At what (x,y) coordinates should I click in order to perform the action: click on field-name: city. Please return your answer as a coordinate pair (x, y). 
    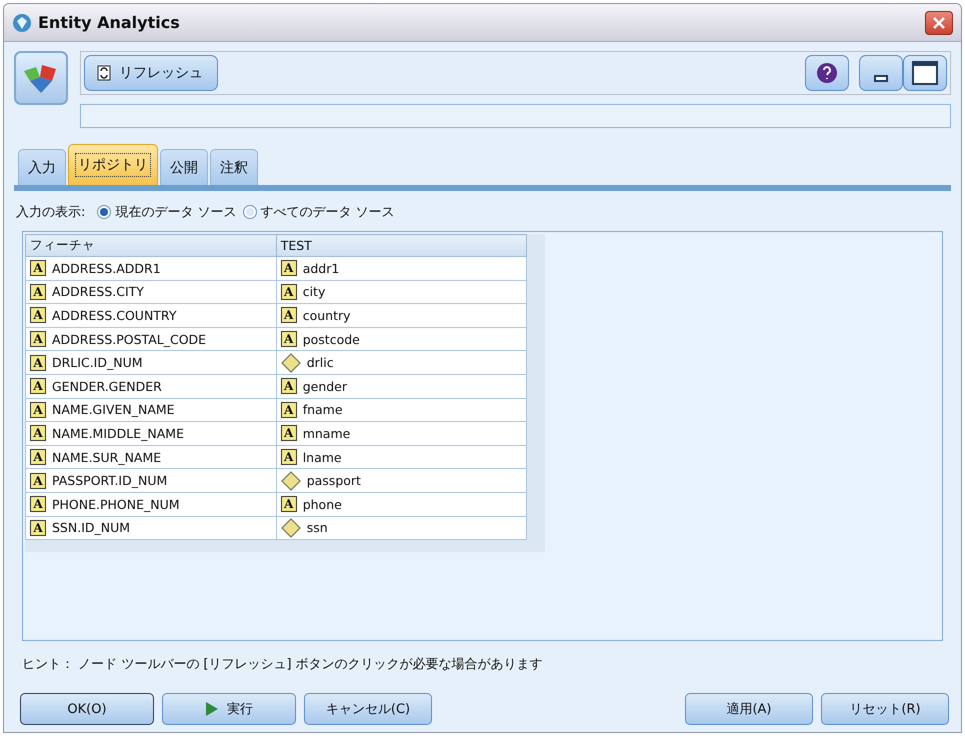
    Looking at the image, I should click on (314, 292).